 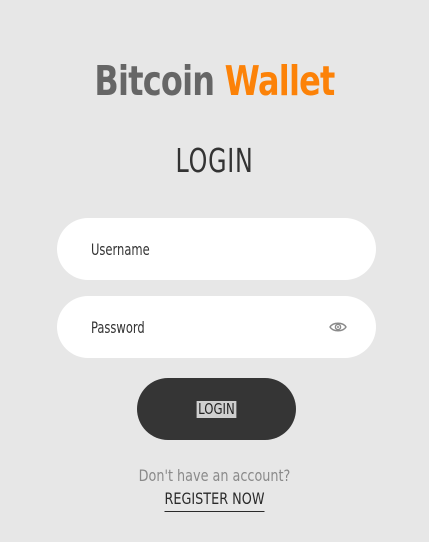 I want to click on password-input, so click(x=211, y=327).